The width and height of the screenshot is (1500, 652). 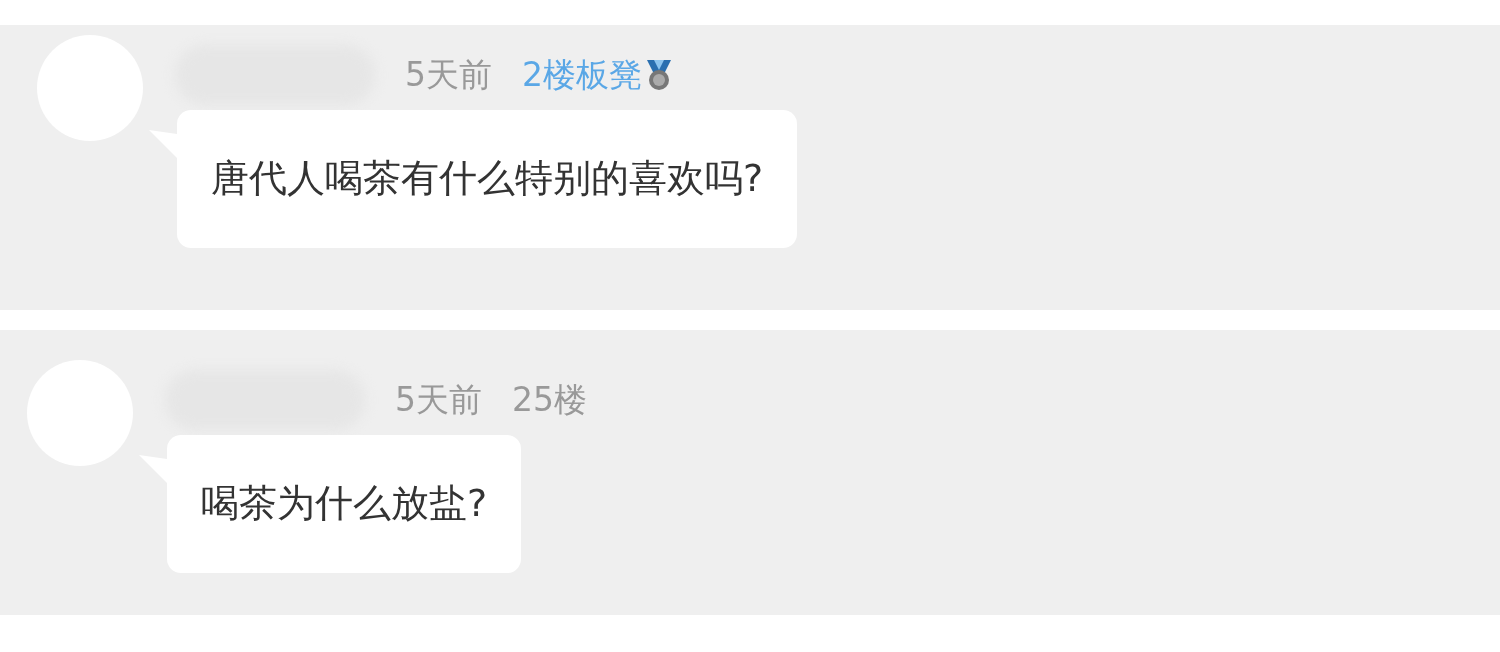 What do you see at coordinates (549, 399) in the screenshot?
I see `floor-label: 25楼` at bounding box center [549, 399].